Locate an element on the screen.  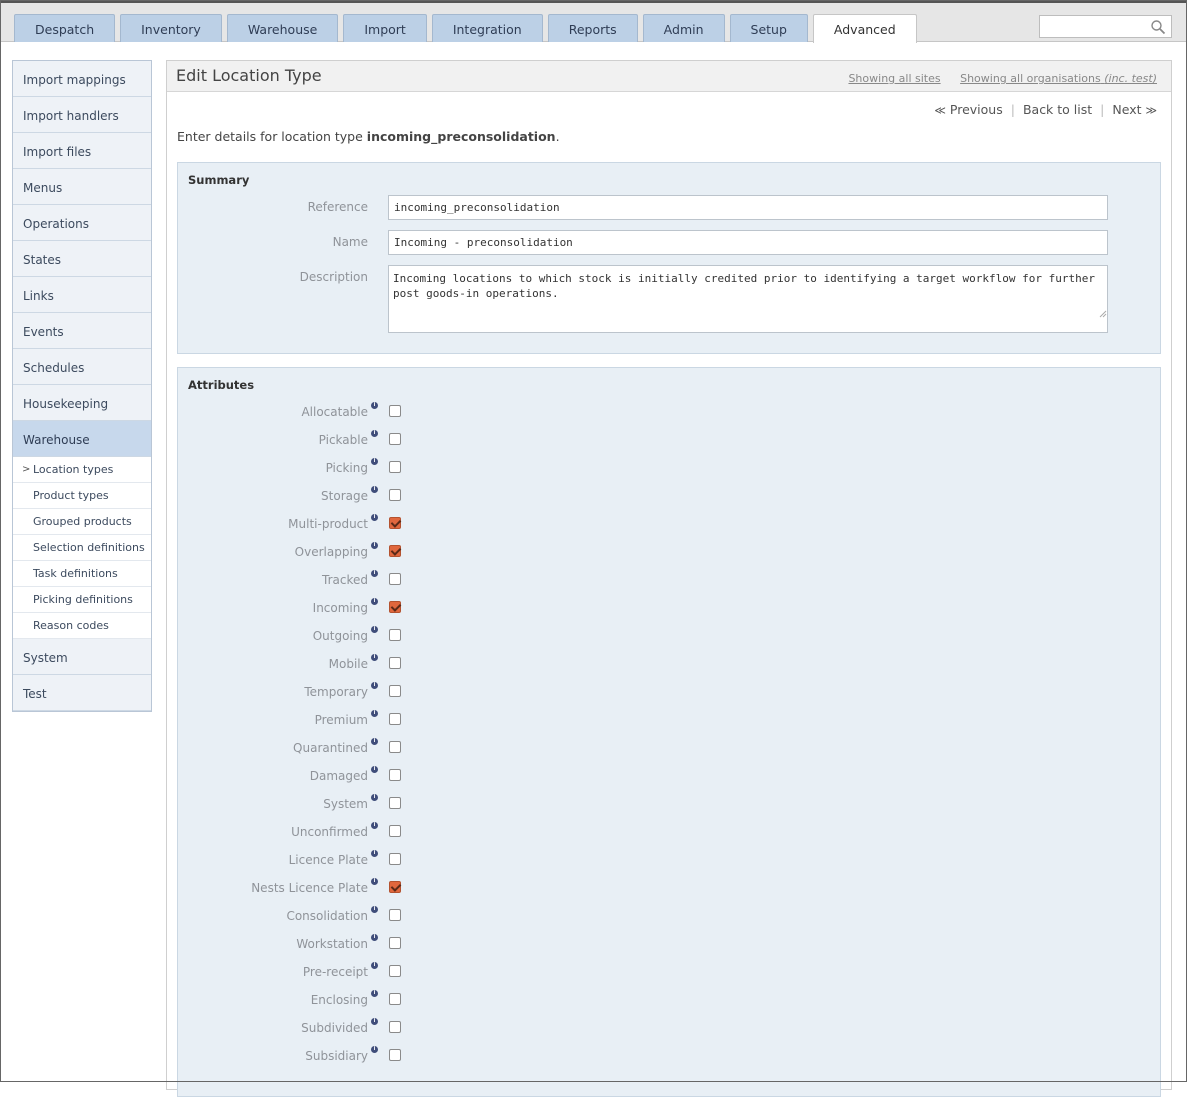
attribute-row-premium: Premium i is located at coordinates (328, 725).